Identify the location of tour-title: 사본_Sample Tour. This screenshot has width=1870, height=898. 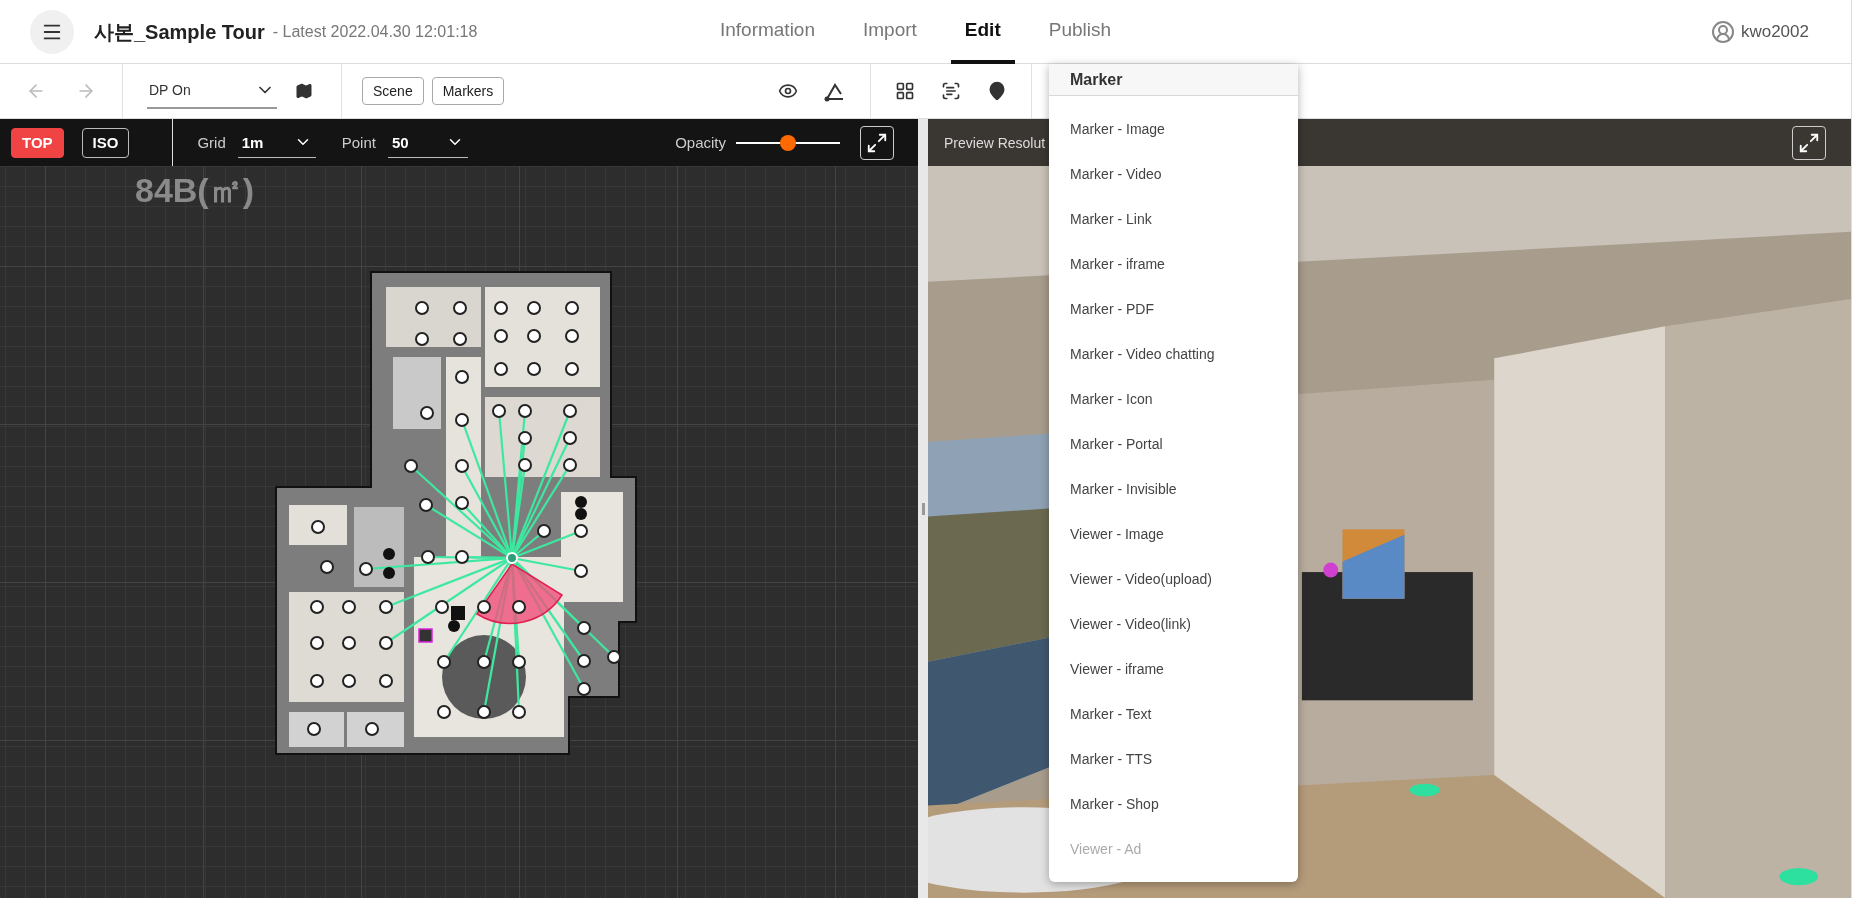
(179, 32).